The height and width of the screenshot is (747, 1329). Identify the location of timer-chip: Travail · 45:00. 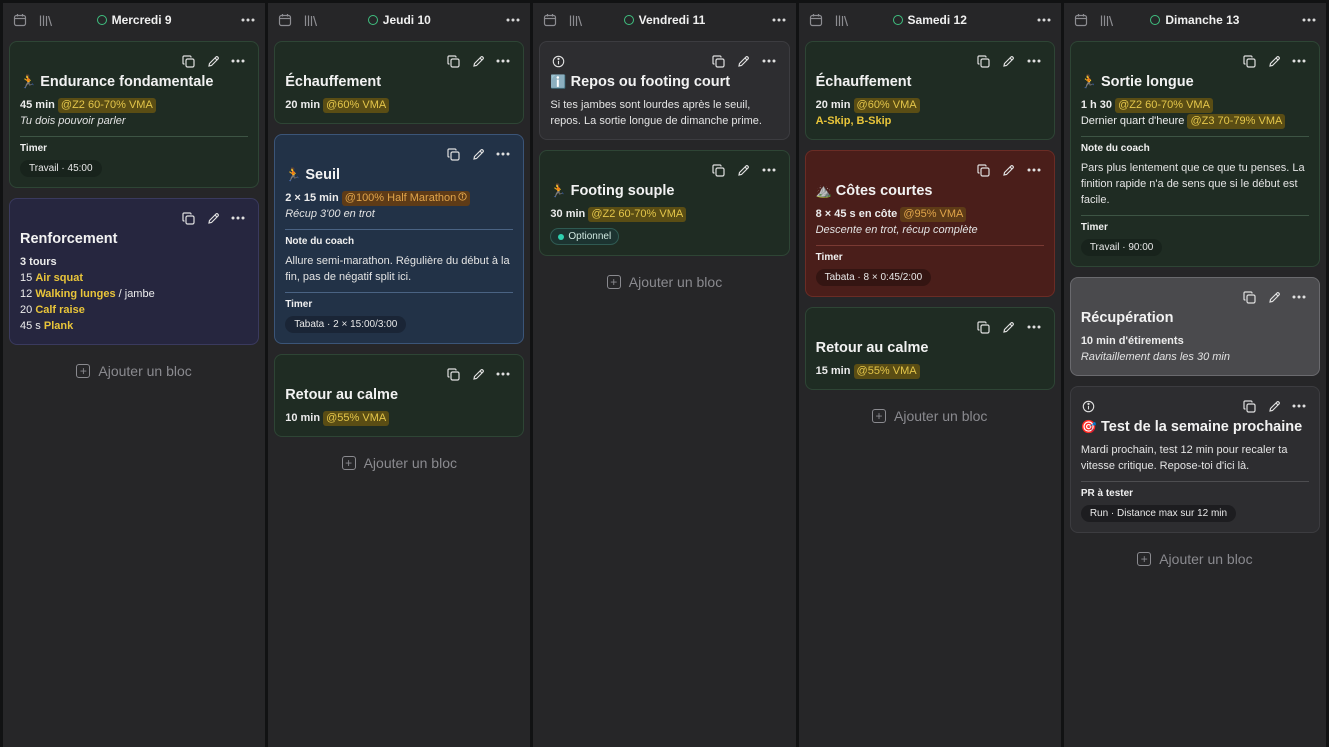
(61, 168).